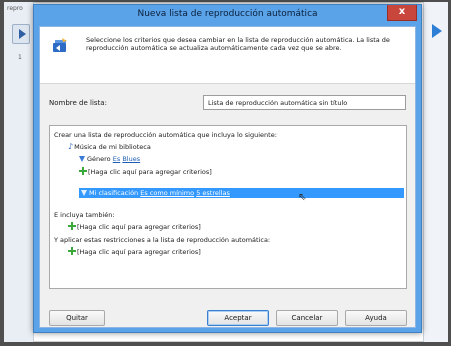  Describe the element at coordinates (60, 45) in the screenshot. I see `auto-playlist-icon` at that location.